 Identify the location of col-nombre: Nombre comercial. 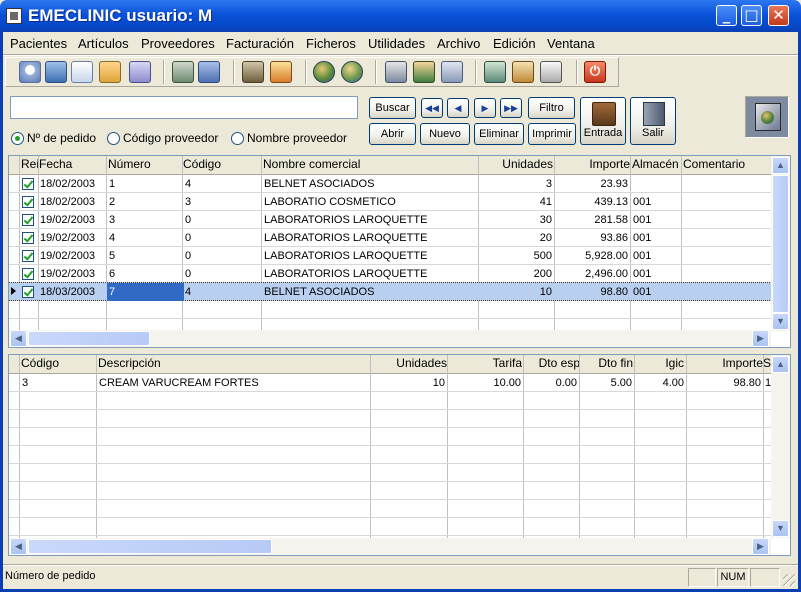
(368, 164).